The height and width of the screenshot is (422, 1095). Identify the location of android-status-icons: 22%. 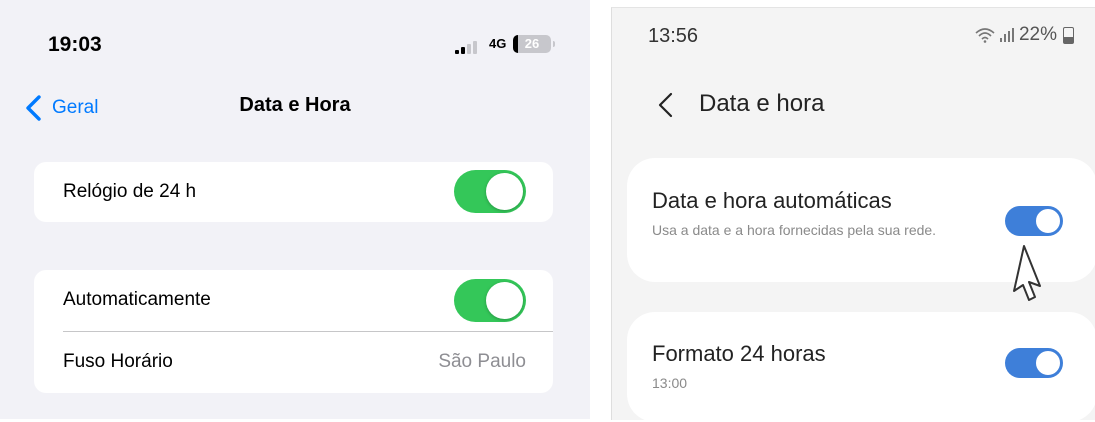
(1024, 35).